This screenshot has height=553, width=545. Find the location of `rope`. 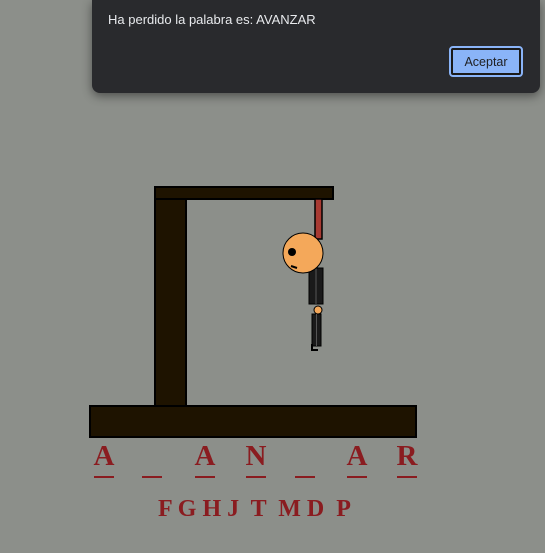

rope is located at coordinates (318, 219).